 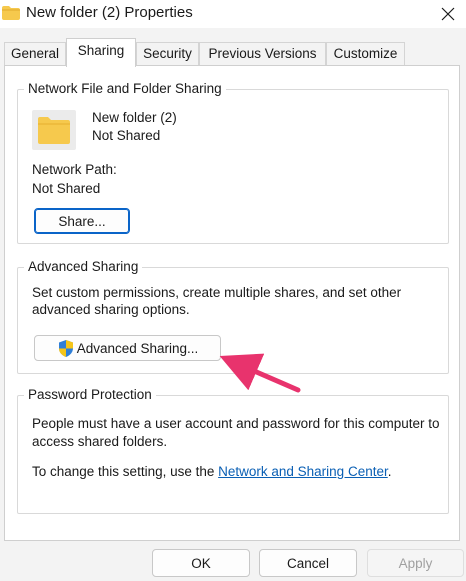 What do you see at coordinates (66, 188) in the screenshot?
I see `network-path-value: Not Shared` at bounding box center [66, 188].